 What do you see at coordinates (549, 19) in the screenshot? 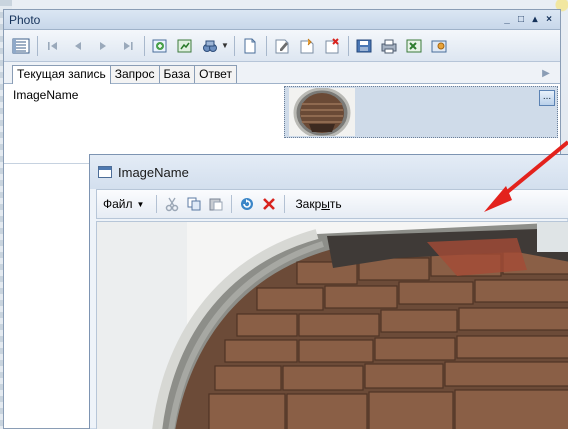
I see `close-icon: ×` at bounding box center [549, 19].